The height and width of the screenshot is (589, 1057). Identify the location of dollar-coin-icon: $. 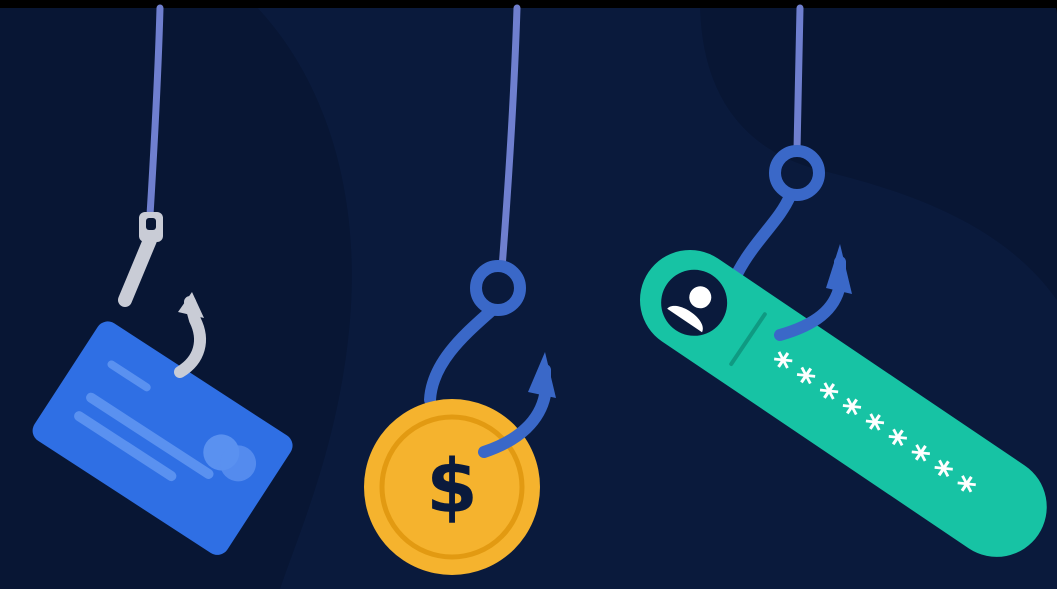
(452, 487).